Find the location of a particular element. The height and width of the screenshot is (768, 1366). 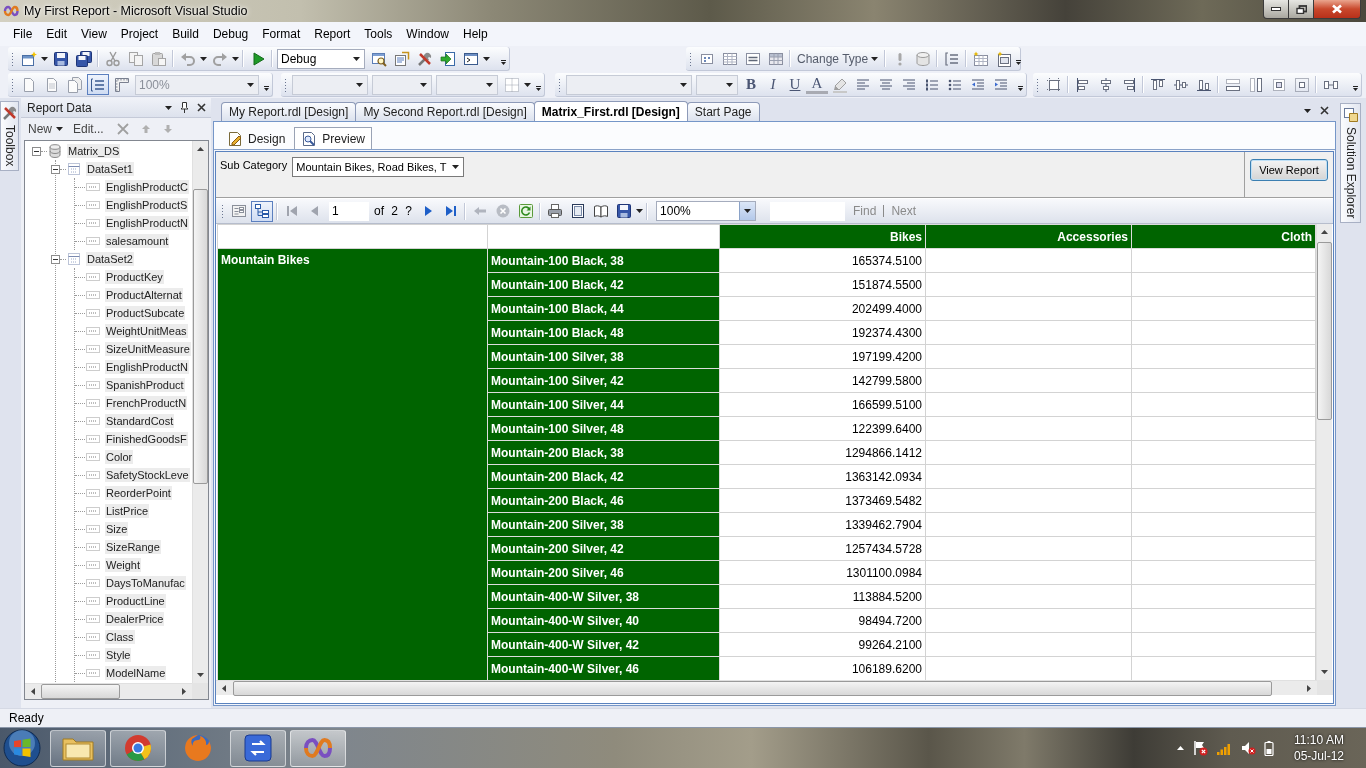

up-arrow-icon is located at coordinates (1180, 748).